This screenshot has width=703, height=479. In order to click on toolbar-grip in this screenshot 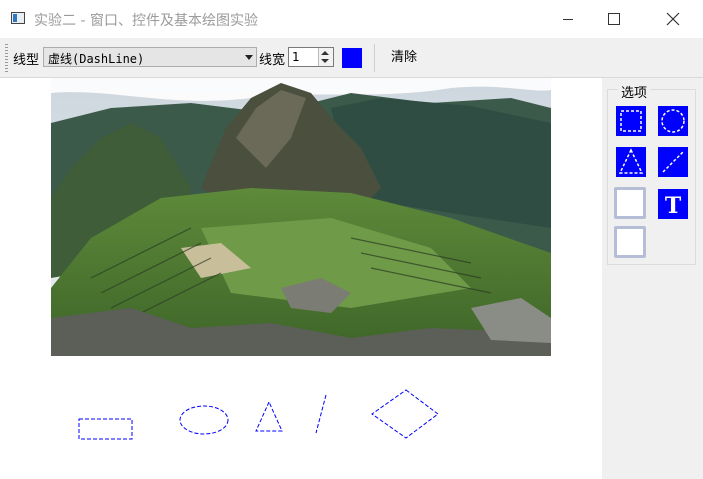, I will do `click(6, 58)`.